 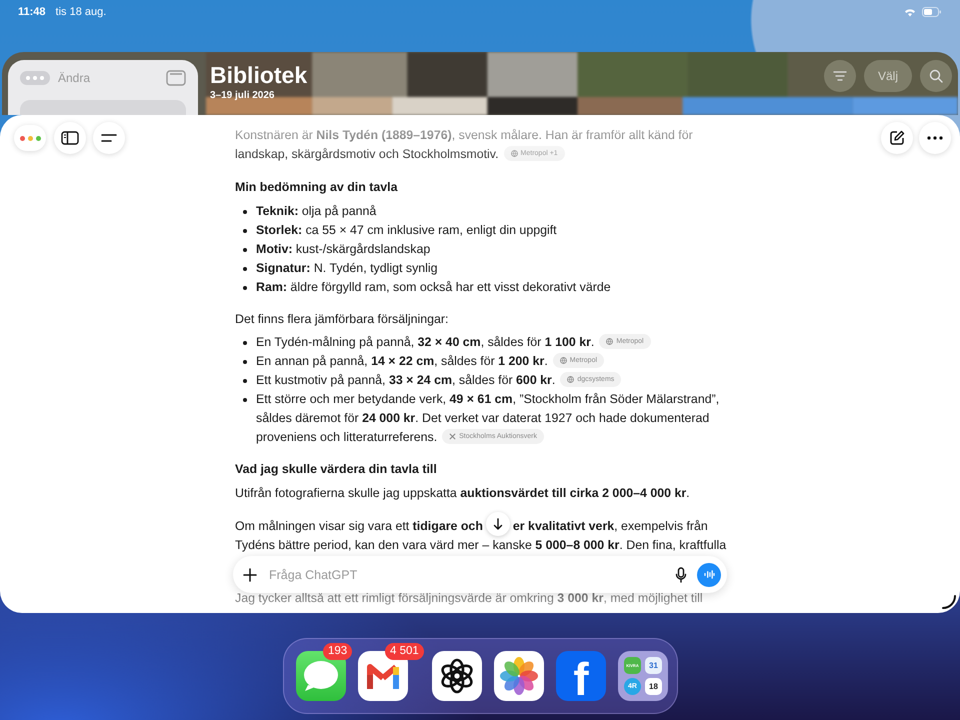 I want to click on site-logo-icon, so click(x=452, y=436).